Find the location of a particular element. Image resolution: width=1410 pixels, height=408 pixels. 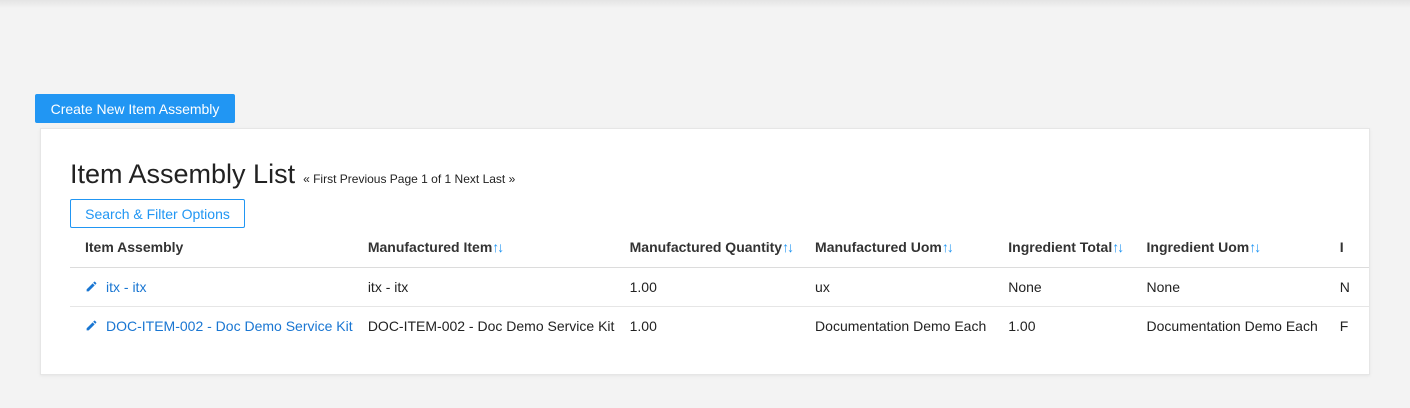

topbar-shadow is located at coordinates (705, 4).